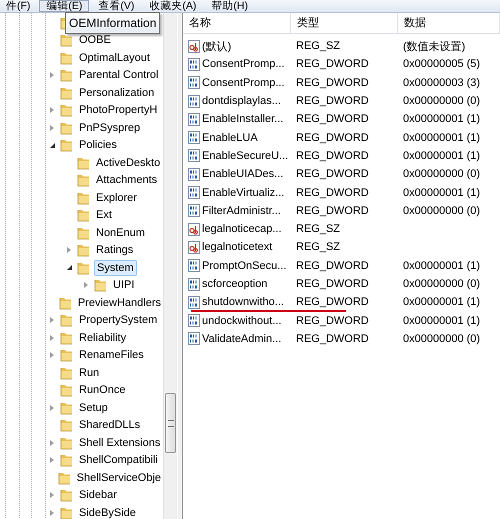 The image size is (500, 519). What do you see at coordinates (235, 284) in the screenshot?
I see `value-name: scforceoption` at bounding box center [235, 284].